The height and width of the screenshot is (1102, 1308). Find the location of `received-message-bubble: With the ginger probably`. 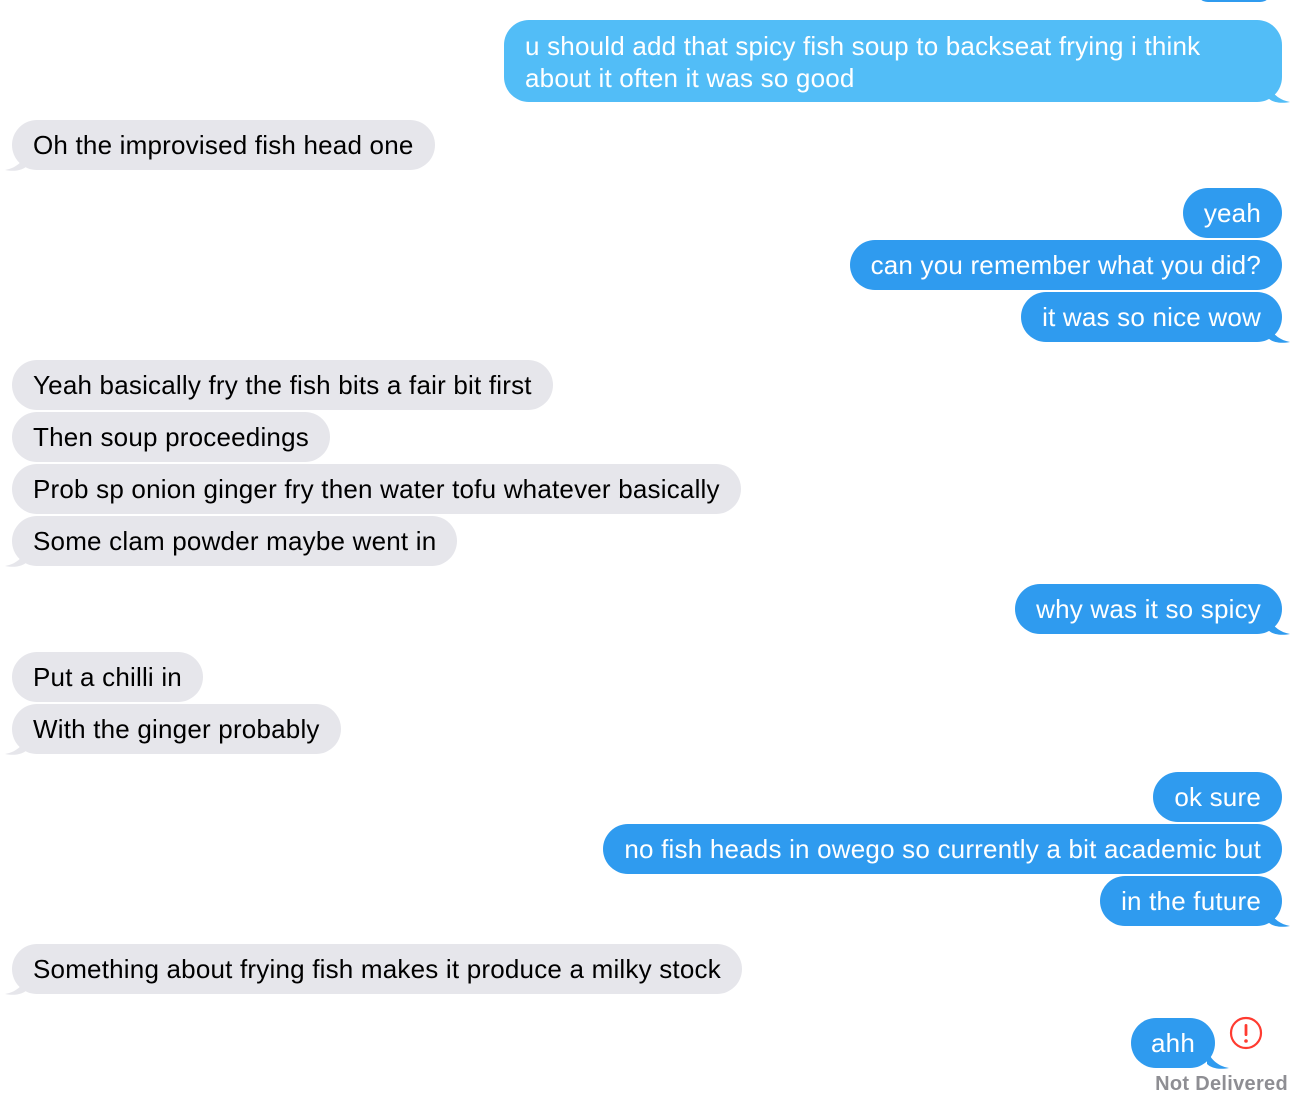

received-message-bubble: With the ginger probably is located at coordinates (176, 729).